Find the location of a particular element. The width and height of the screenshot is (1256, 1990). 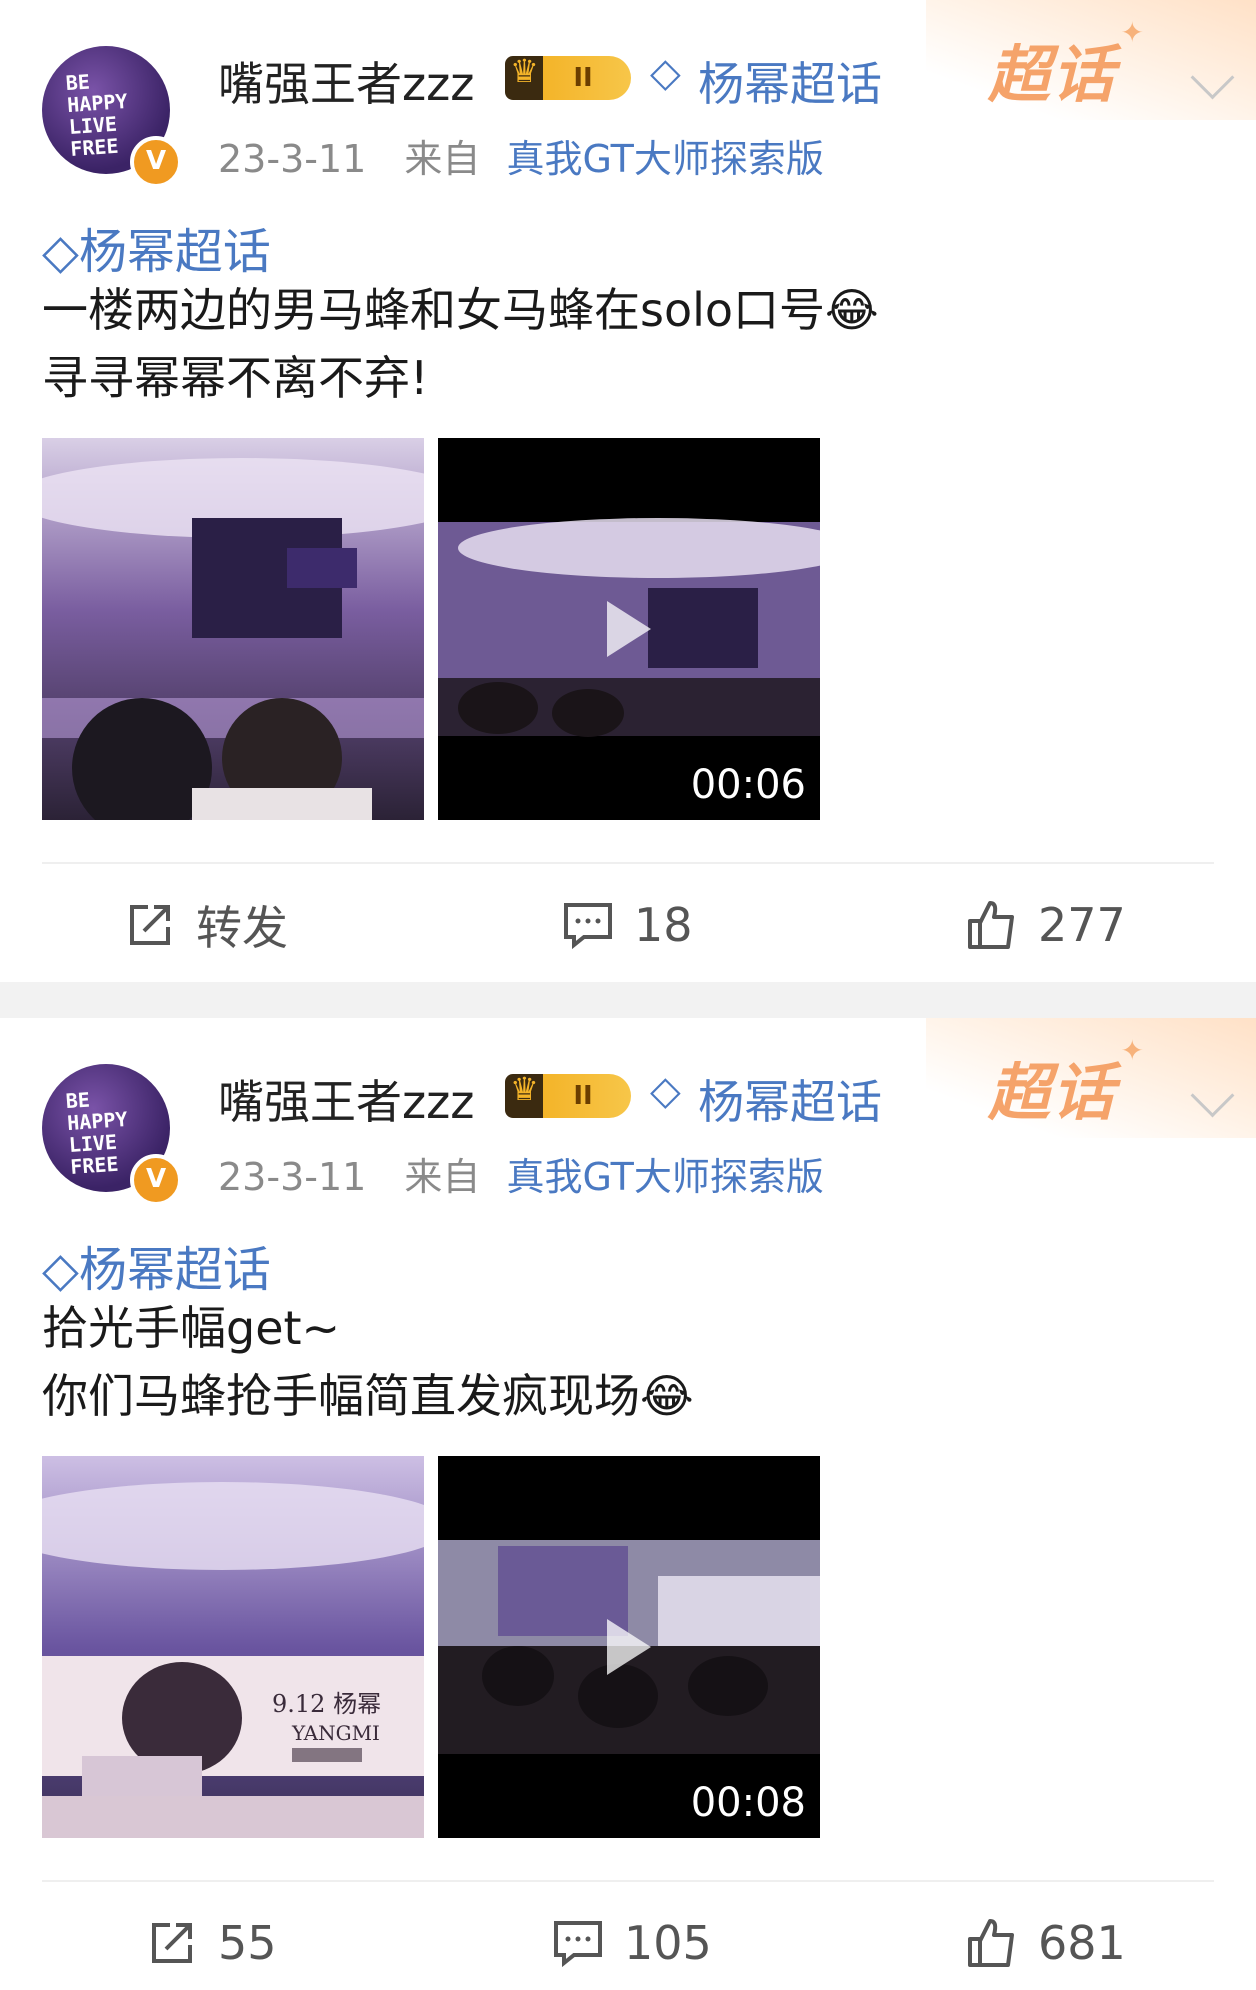

comment-button: 18 is located at coordinates (627, 925).